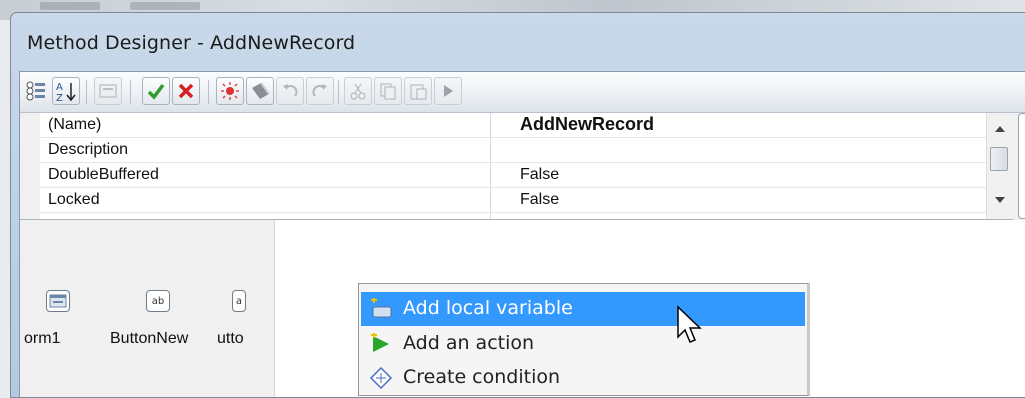  What do you see at coordinates (381, 378) in the screenshot?
I see `condition-diamond-icon` at bounding box center [381, 378].